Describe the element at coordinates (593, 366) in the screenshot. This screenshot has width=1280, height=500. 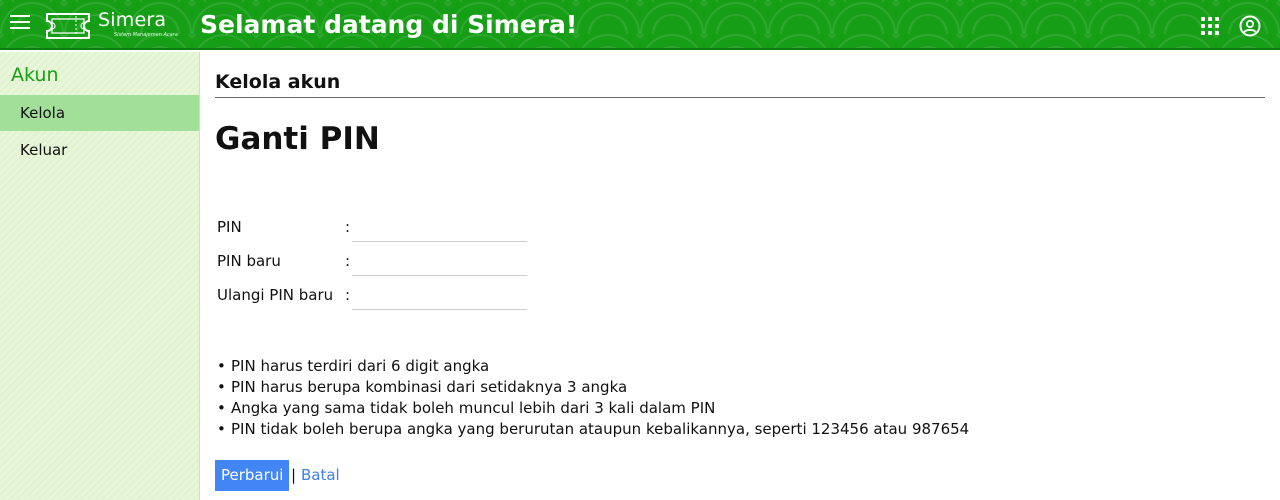
I see `list-item: • PIN harus terdiri dari 6 digit angka` at that location.